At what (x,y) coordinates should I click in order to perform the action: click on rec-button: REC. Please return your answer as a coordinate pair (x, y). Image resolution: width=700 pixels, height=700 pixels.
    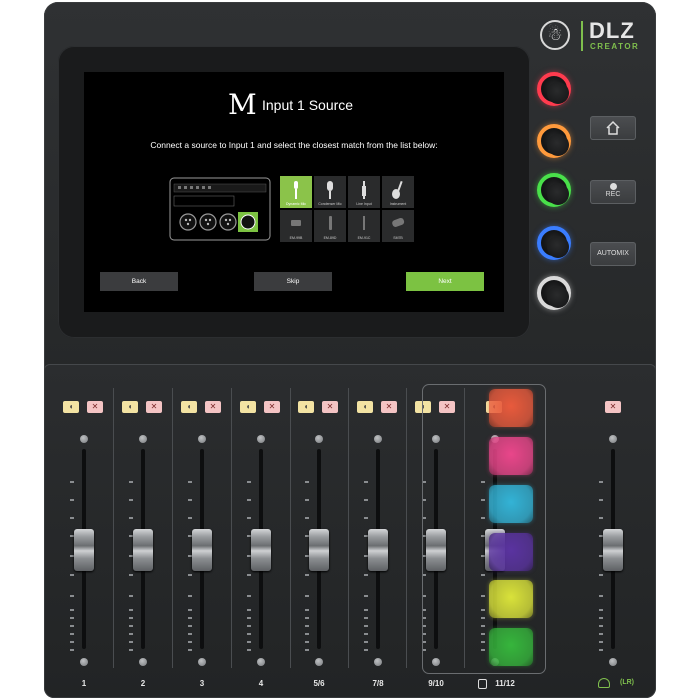
    Looking at the image, I should click on (613, 192).